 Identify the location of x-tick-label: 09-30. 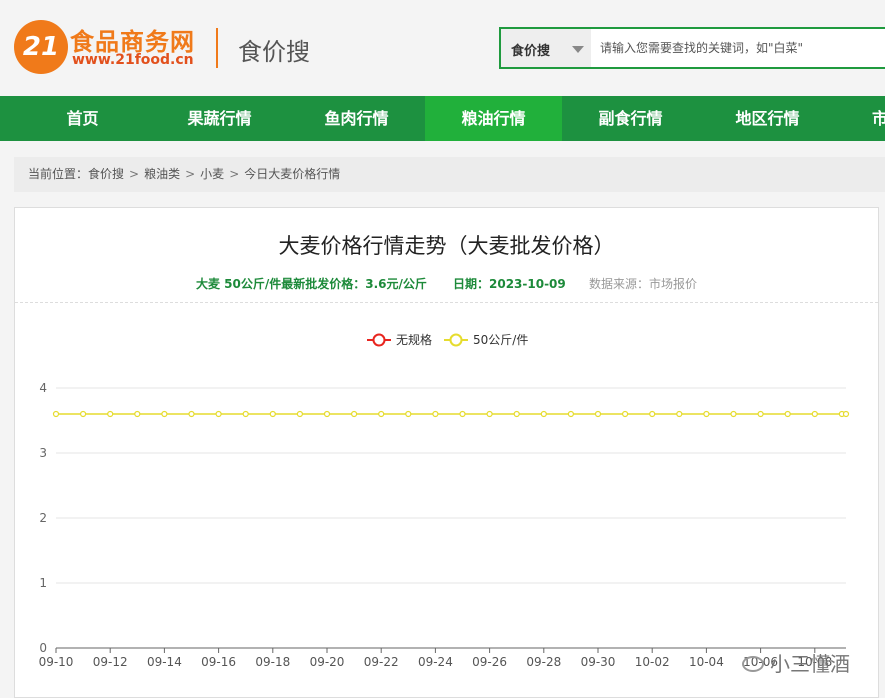
(598, 662).